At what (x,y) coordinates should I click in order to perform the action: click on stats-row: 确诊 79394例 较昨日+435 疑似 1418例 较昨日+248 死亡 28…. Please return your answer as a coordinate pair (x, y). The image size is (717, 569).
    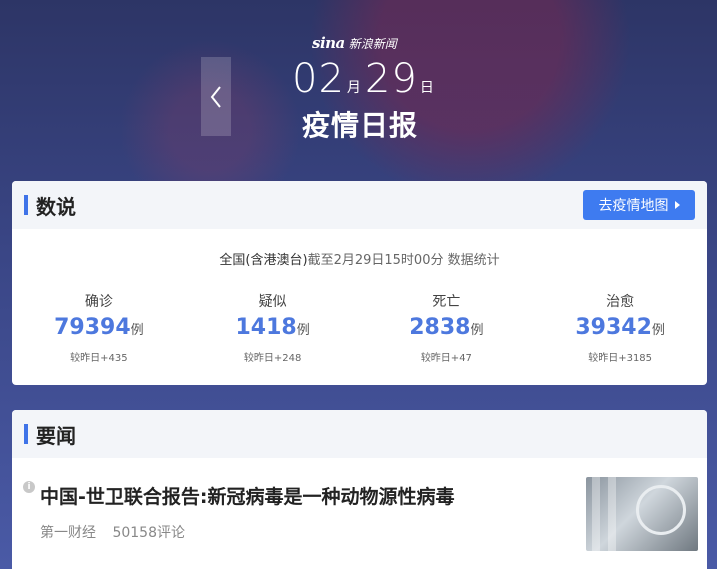
    Looking at the image, I should click on (359, 327).